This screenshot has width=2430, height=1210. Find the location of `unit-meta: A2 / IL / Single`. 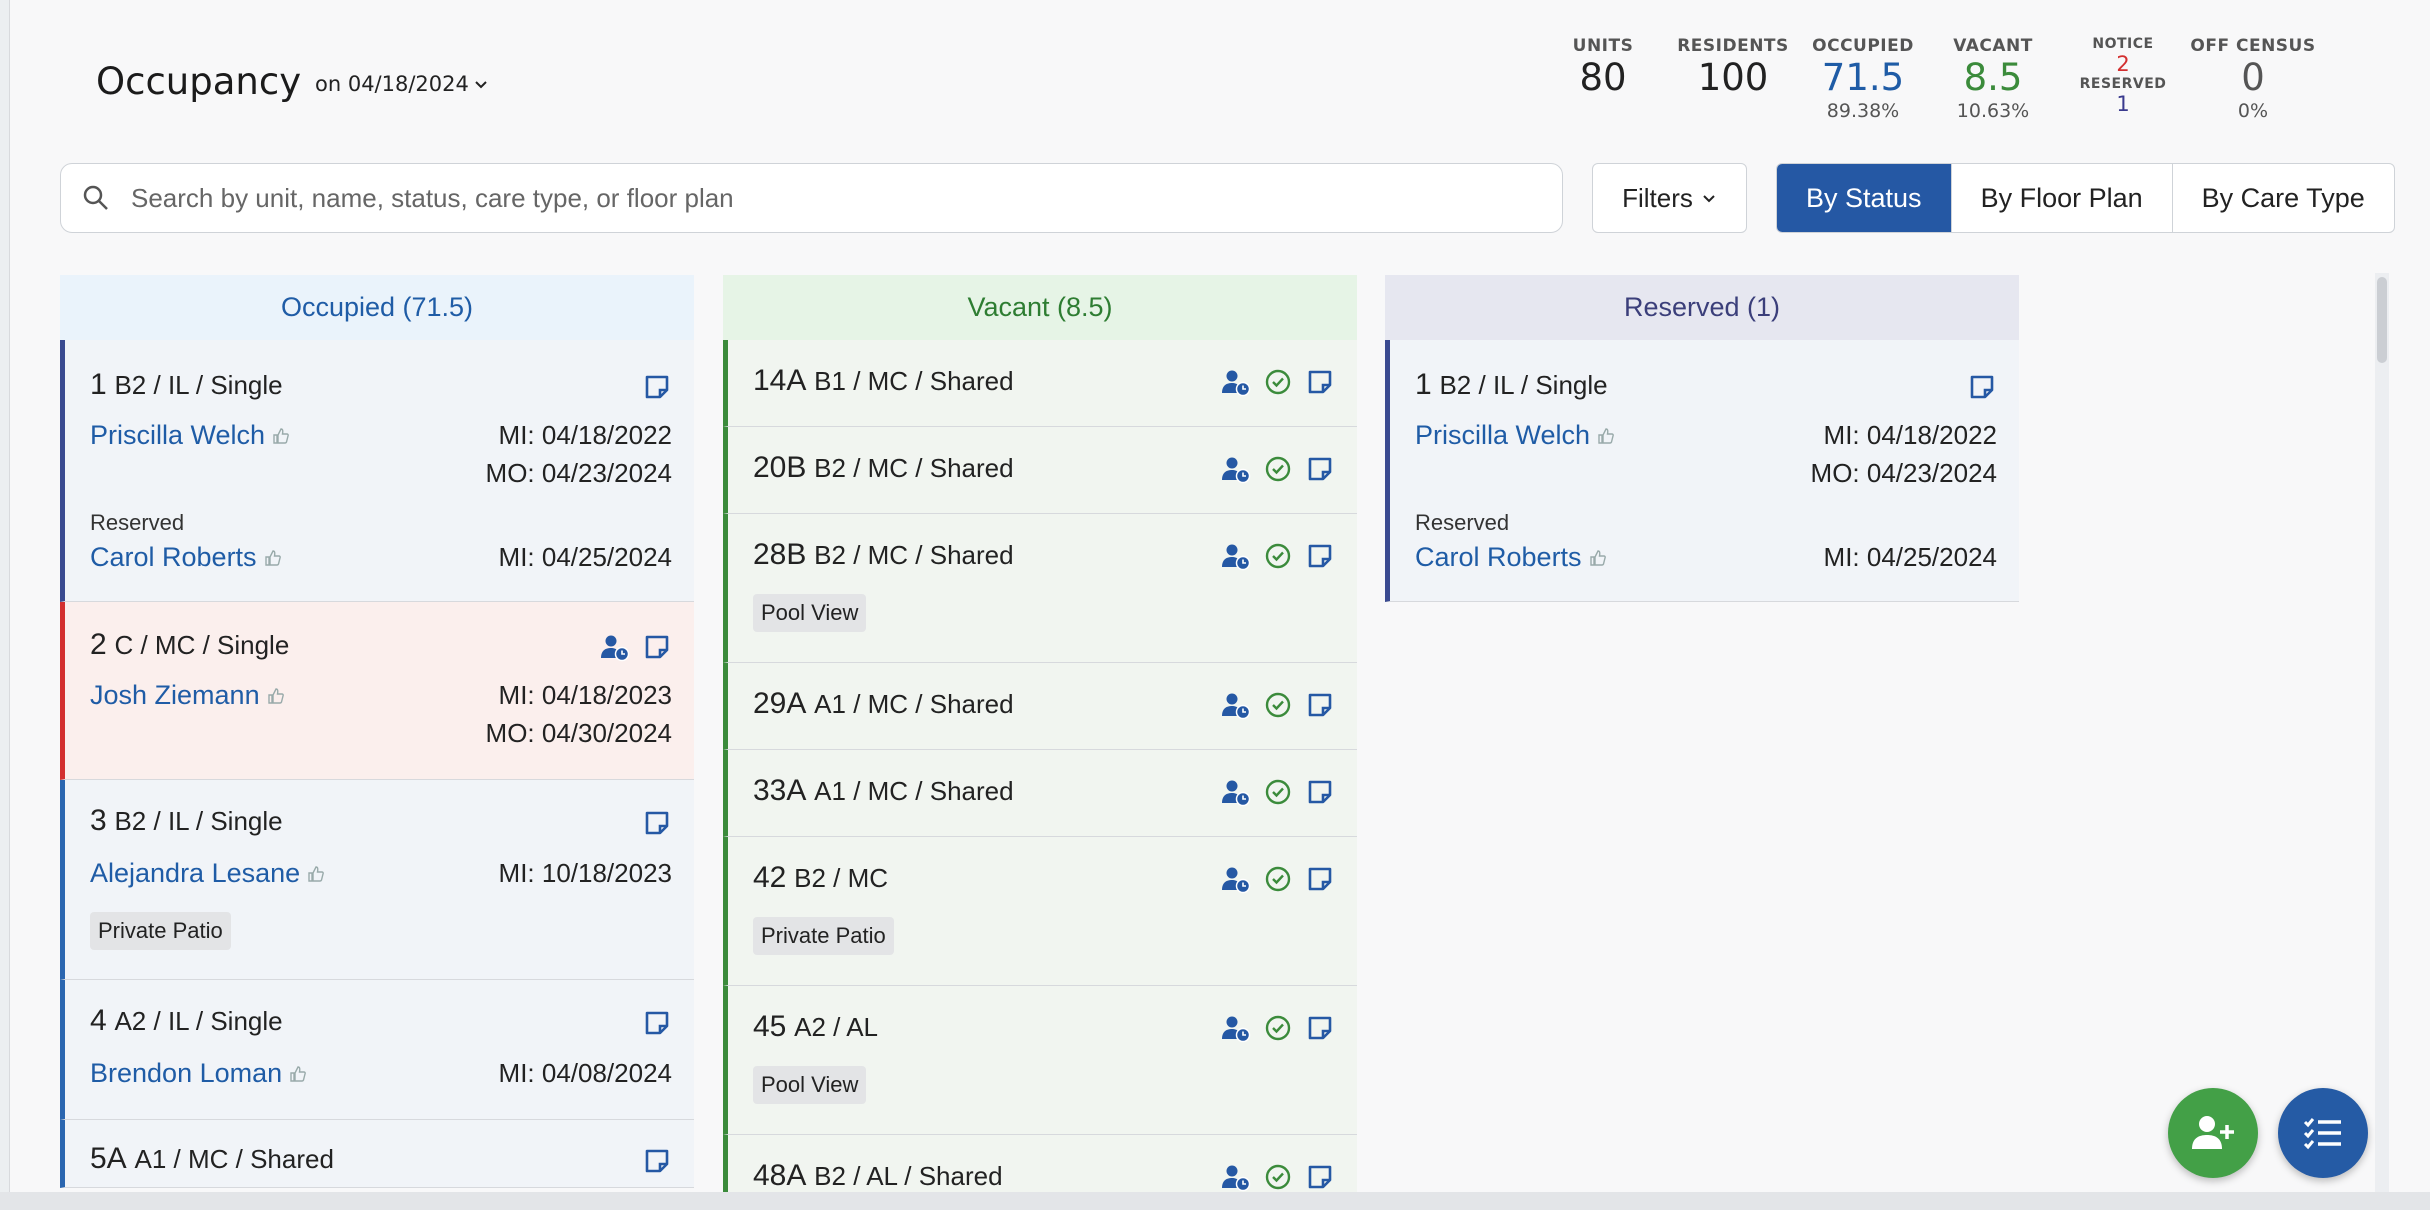

unit-meta: A2 / IL / Single is located at coordinates (198, 1021).